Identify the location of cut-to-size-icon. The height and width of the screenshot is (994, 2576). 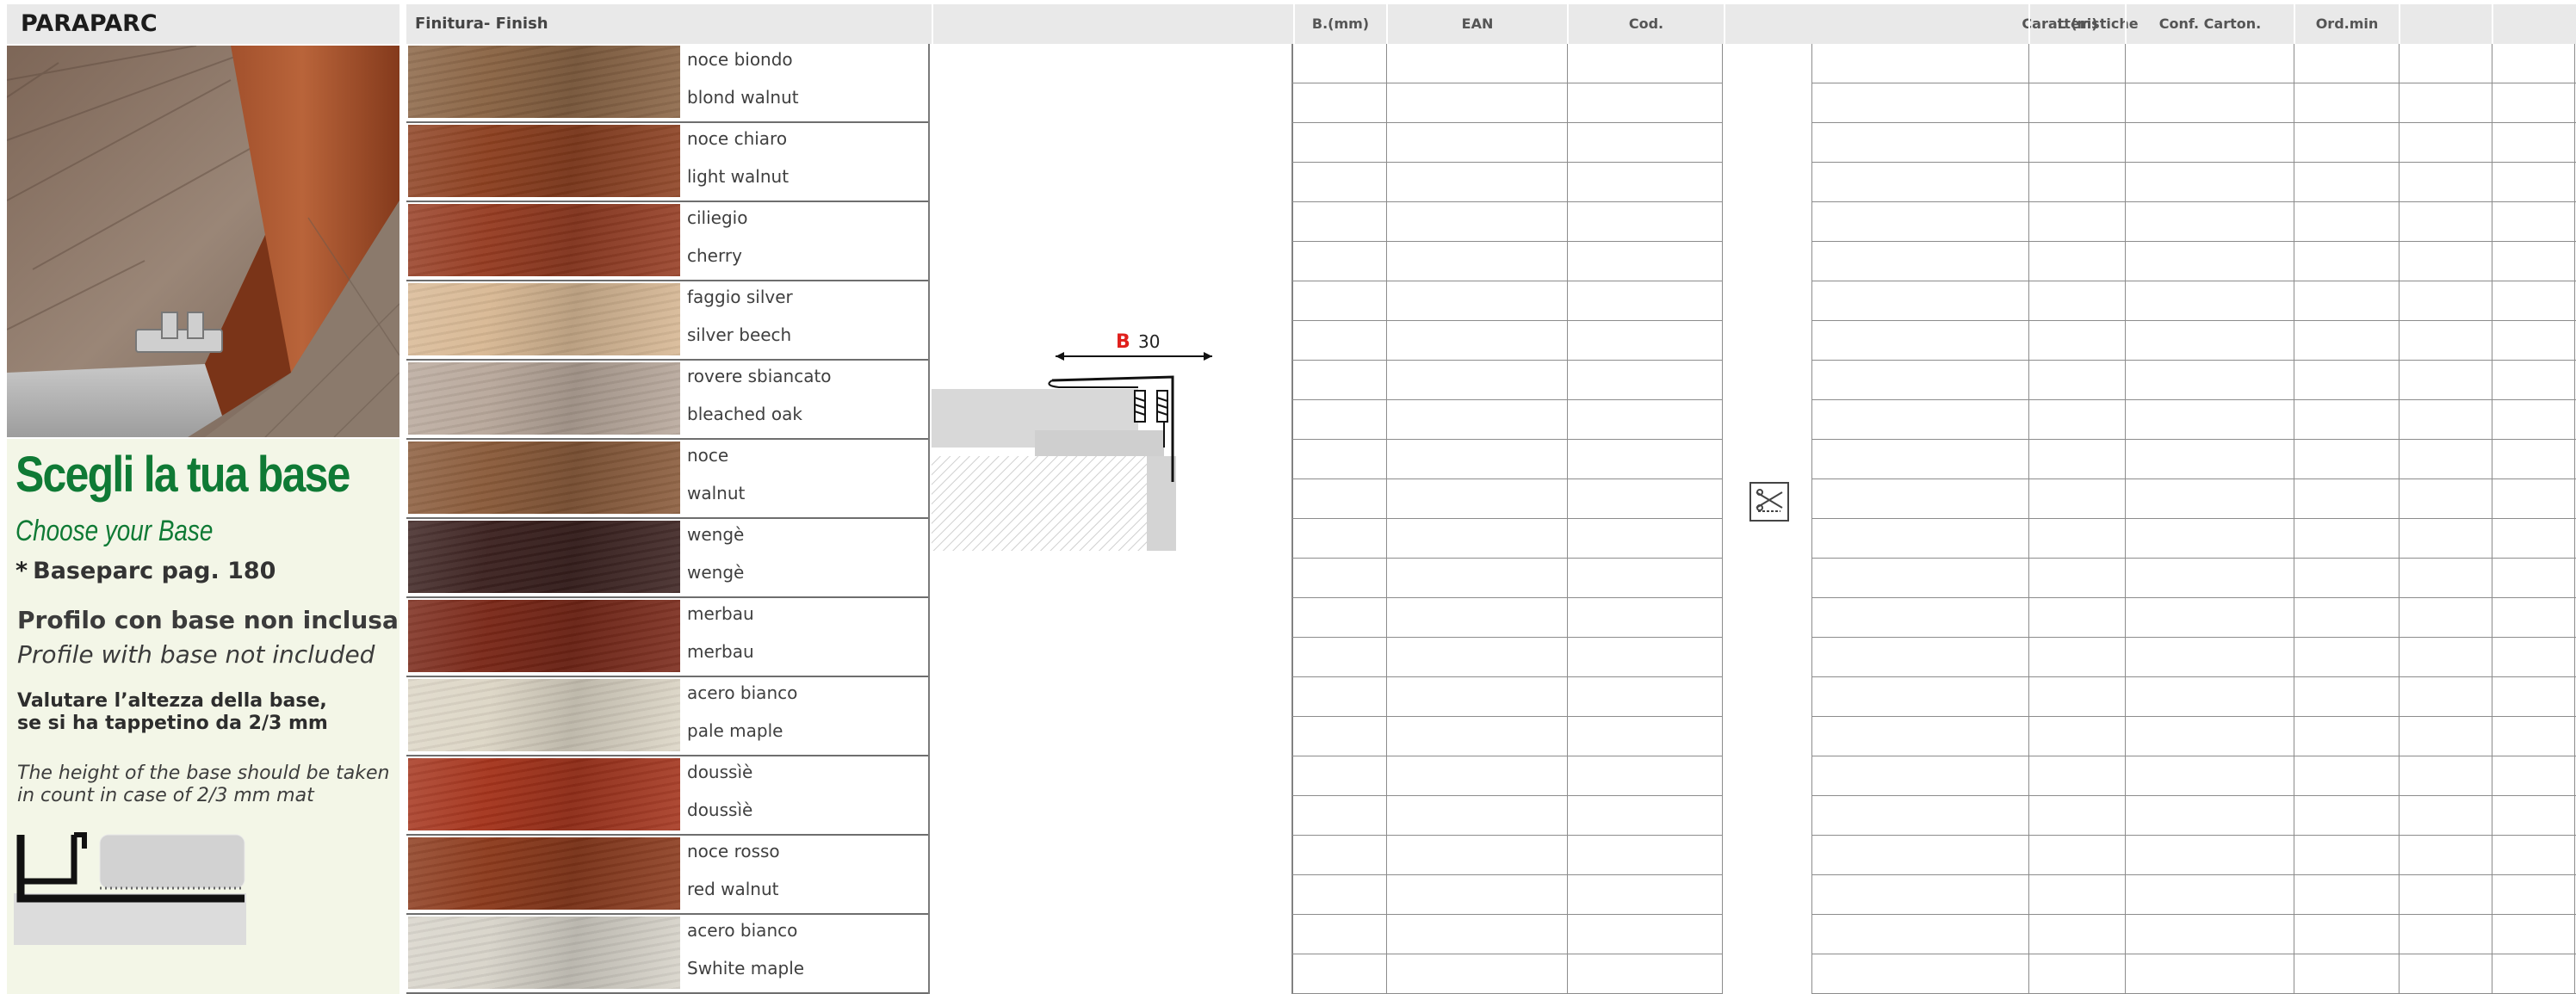
(1769, 502).